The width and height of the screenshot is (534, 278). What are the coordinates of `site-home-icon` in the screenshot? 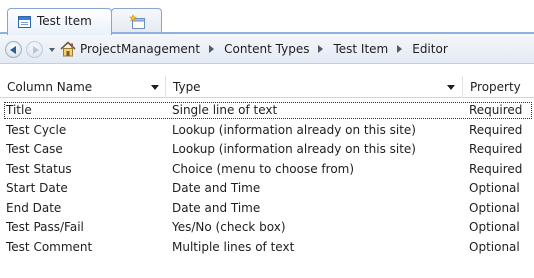 It's located at (68, 49).